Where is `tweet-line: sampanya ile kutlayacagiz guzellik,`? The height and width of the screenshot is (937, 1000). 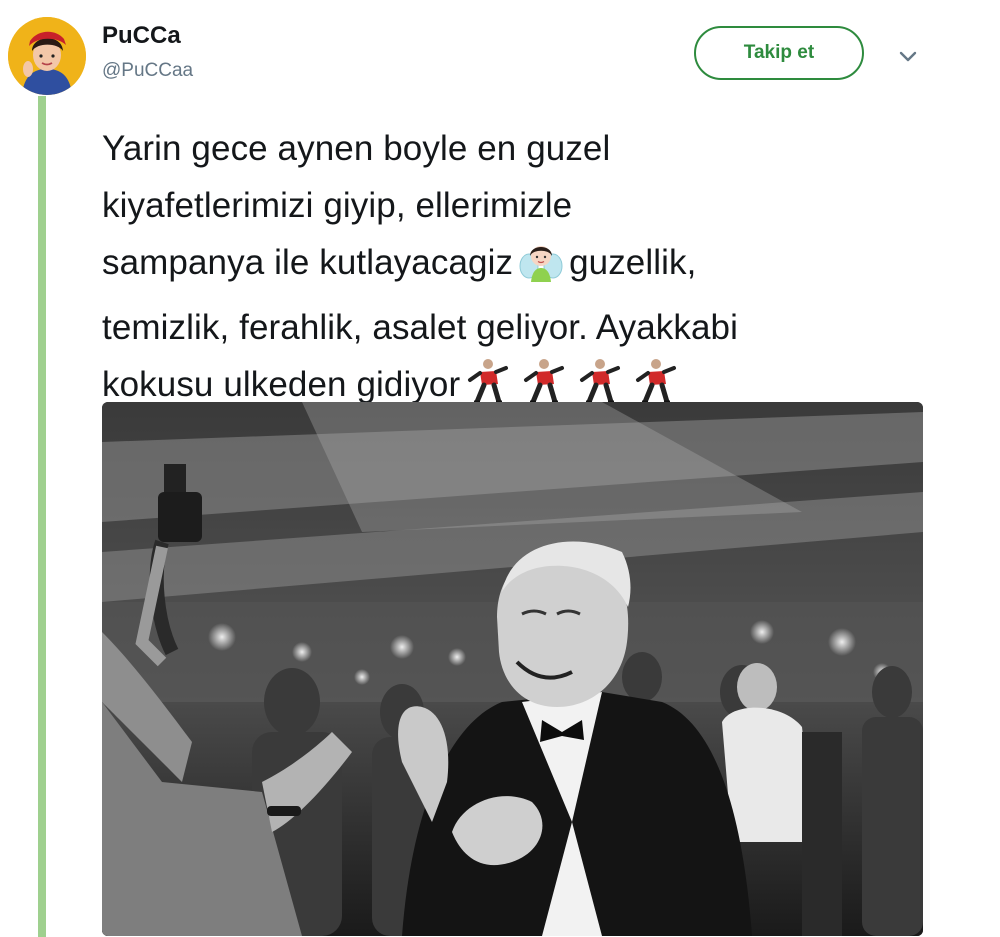
tweet-line: sampanya ile kutlayacagiz guzellik, is located at coordinates (522, 266).